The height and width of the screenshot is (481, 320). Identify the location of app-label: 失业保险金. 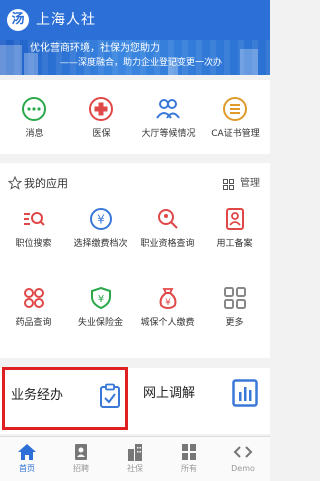
(100, 323).